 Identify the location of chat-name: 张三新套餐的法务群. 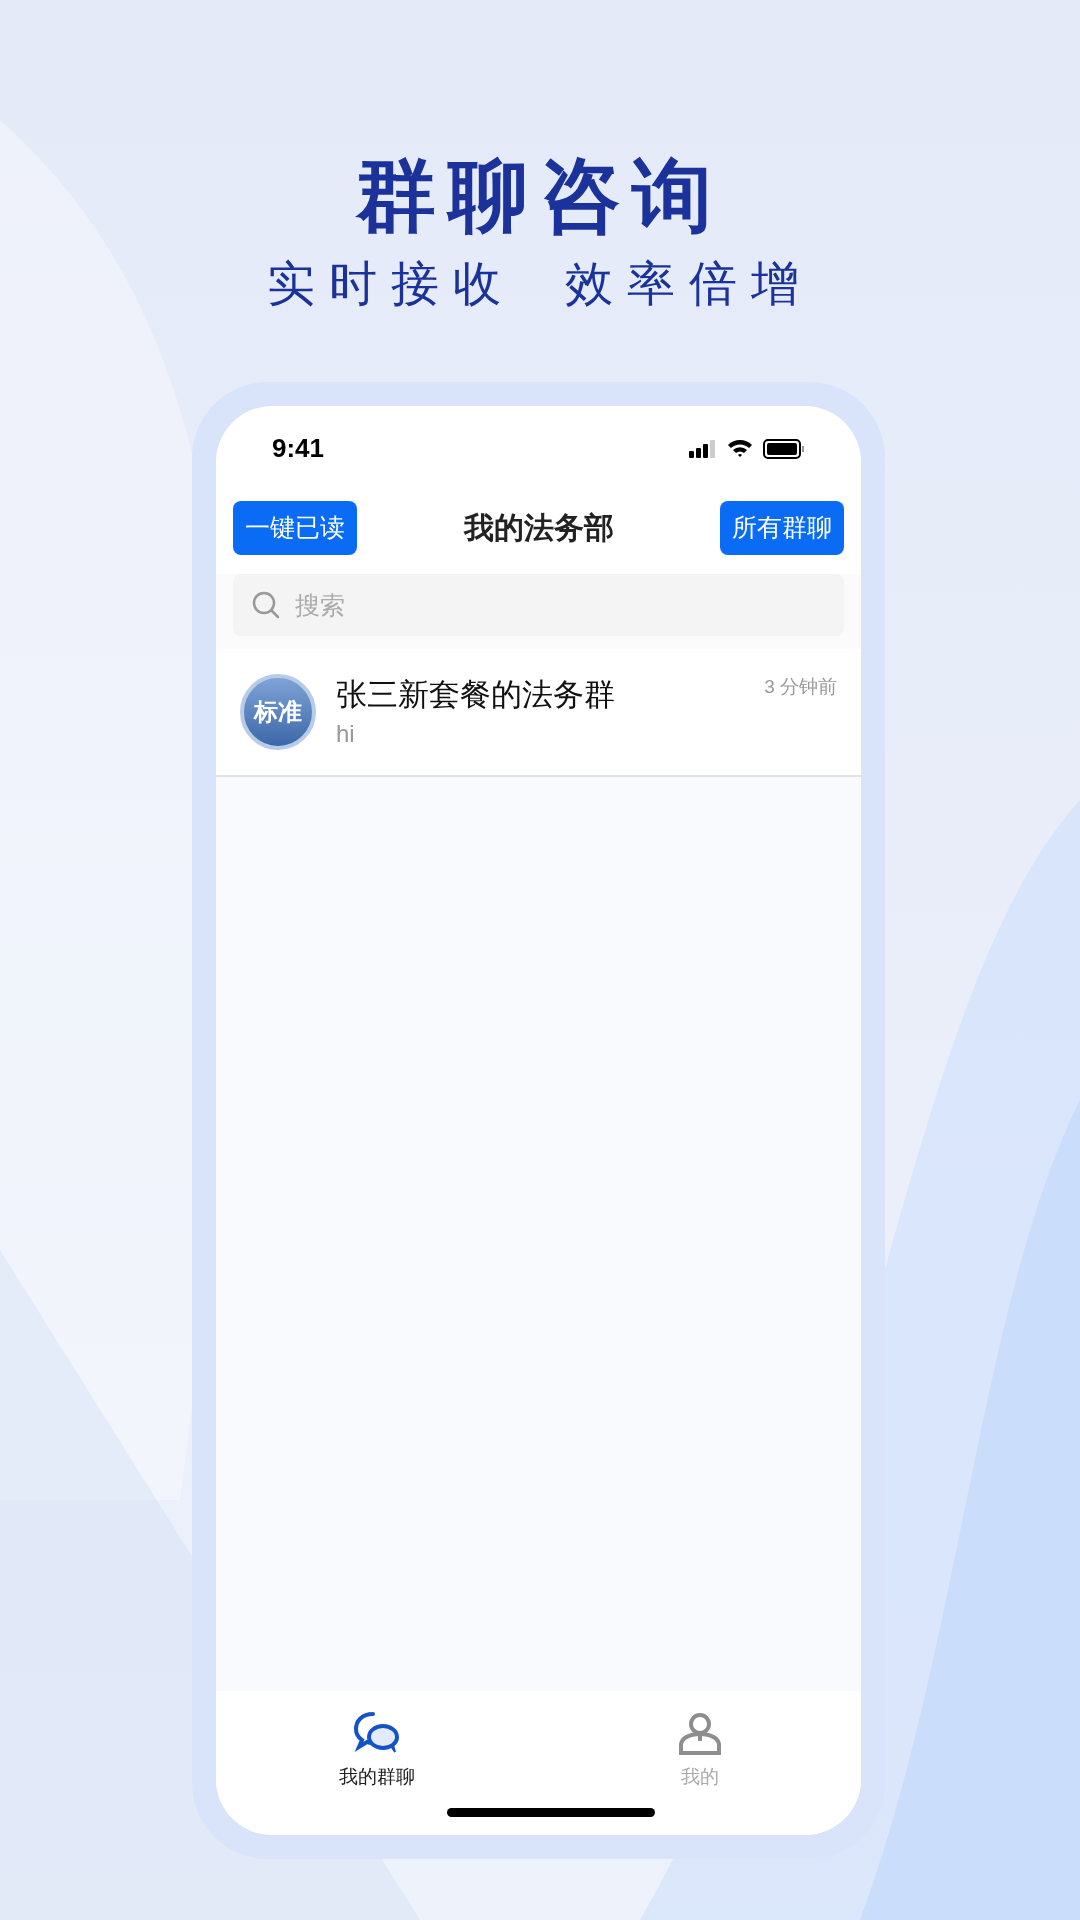
(476, 695).